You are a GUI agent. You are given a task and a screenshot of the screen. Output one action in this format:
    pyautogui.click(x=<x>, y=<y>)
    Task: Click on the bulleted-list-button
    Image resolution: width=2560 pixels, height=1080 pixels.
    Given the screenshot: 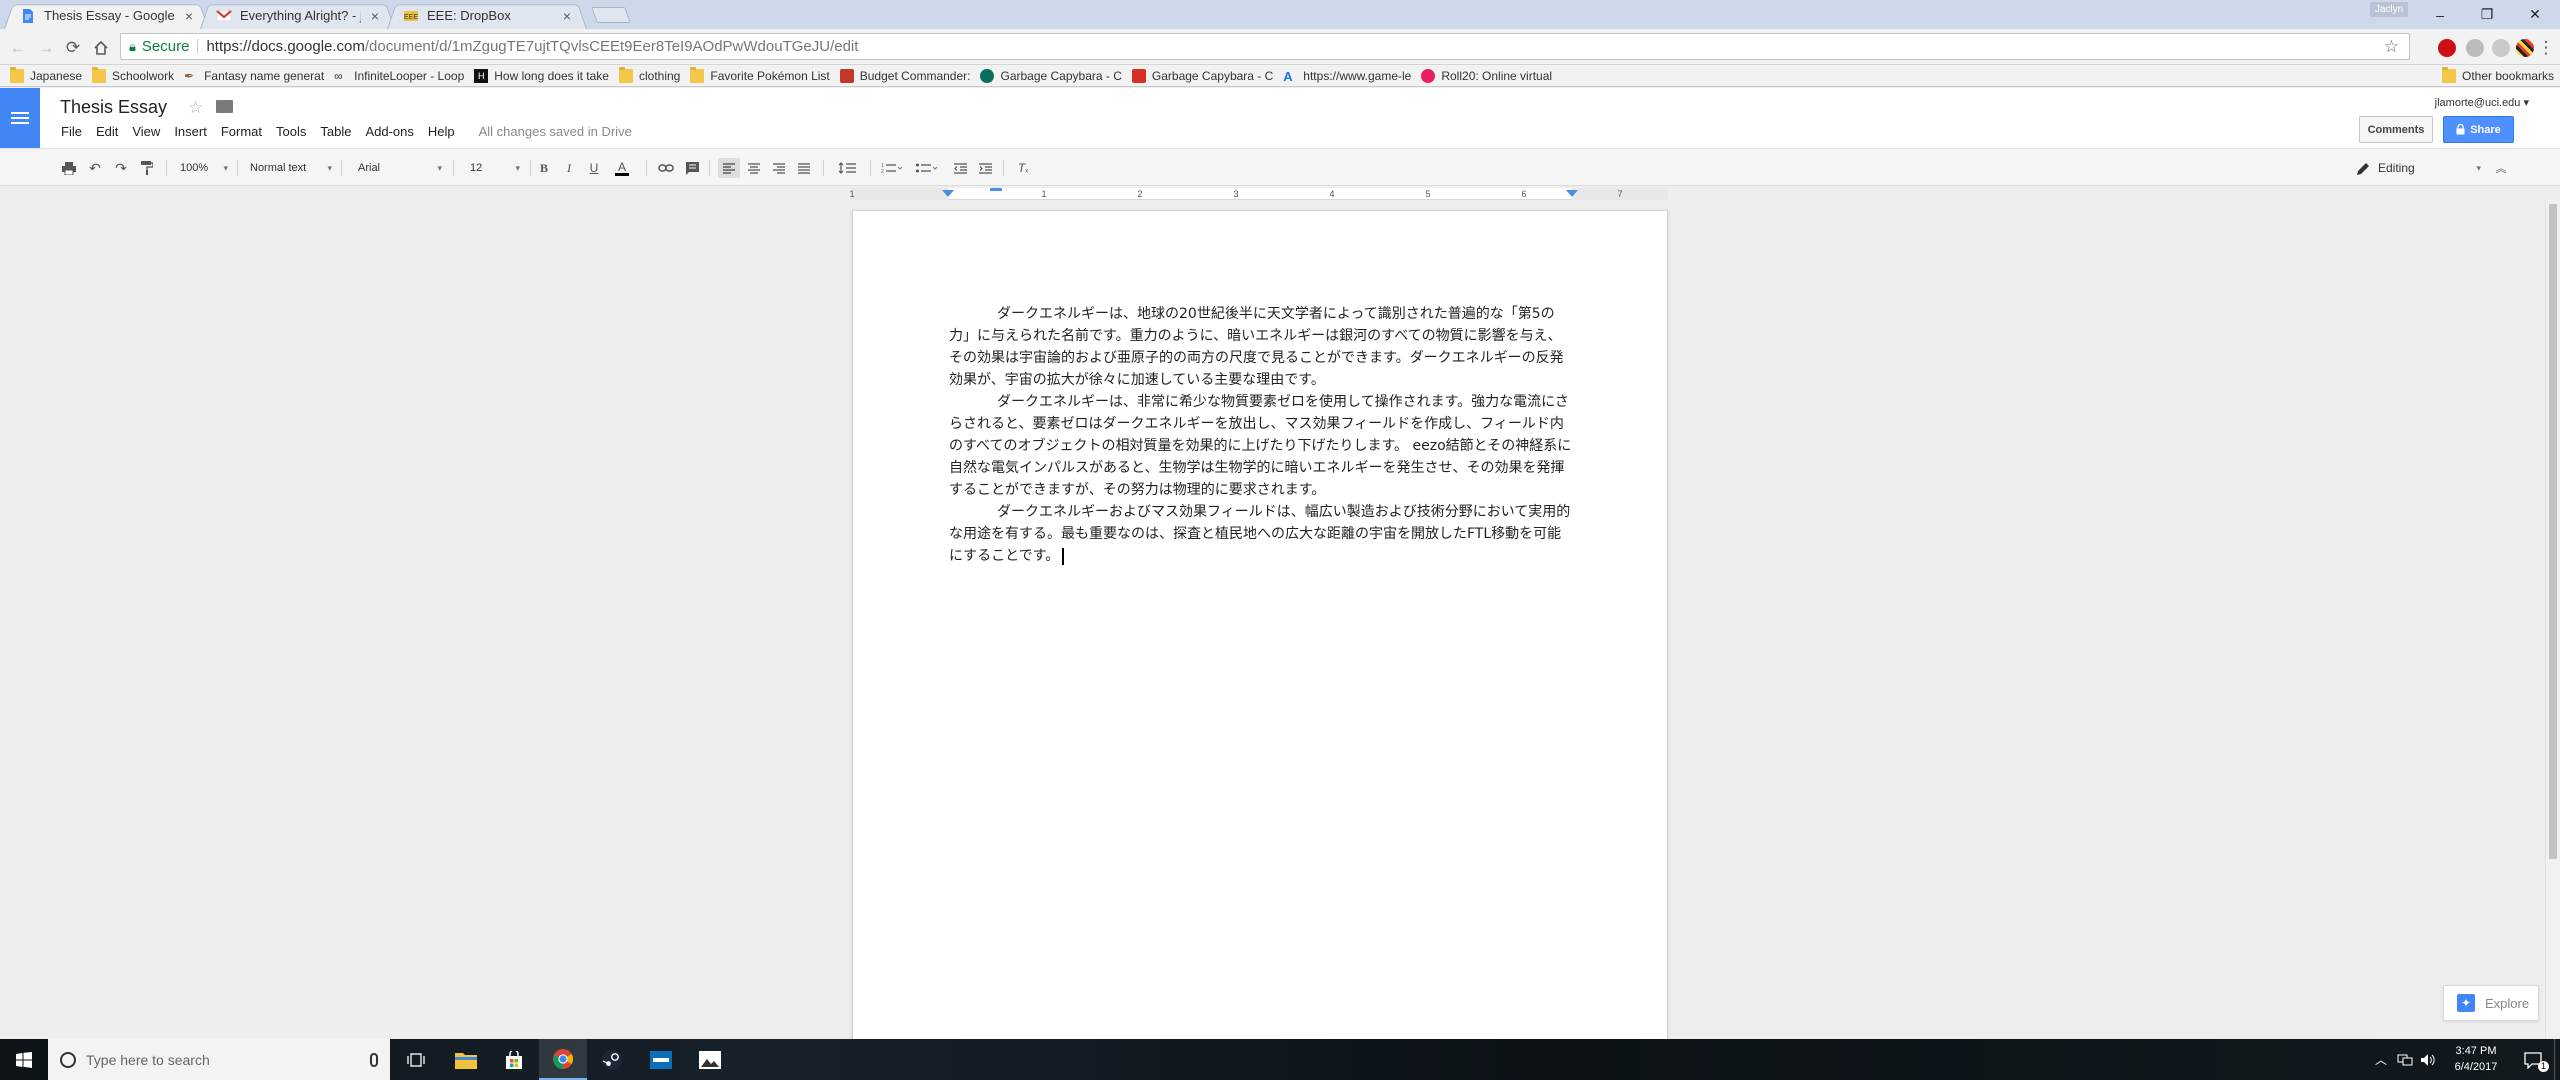 What is the action you would take?
    pyautogui.click(x=927, y=168)
    